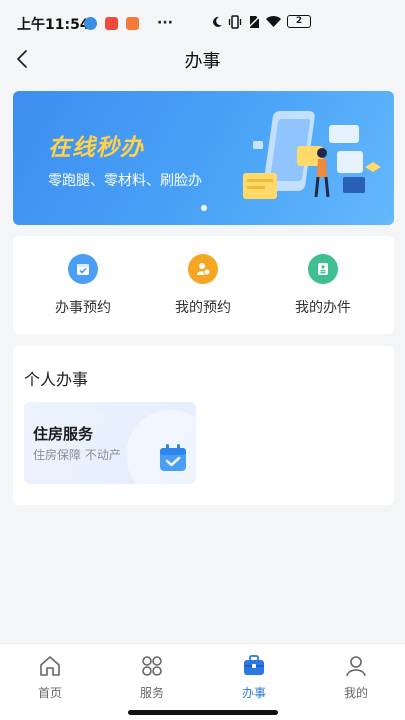  Describe the element at coordinates (356, 677) in the screenshot. I see `tab-mine: 我的` at that location.